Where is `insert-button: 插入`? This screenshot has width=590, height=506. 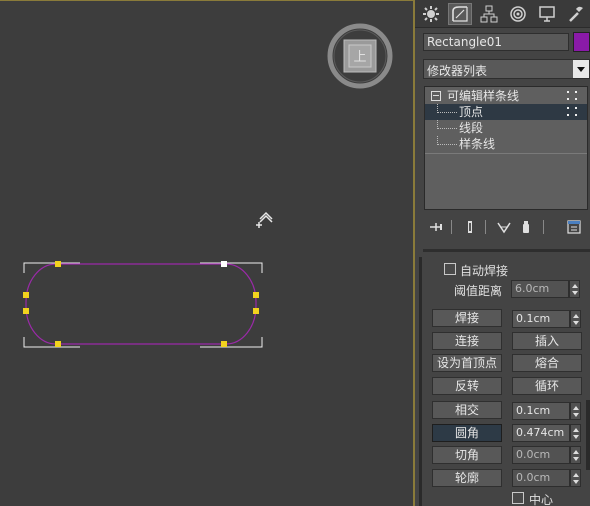
insert-button: 插入 is located at coordinates (547, 341).